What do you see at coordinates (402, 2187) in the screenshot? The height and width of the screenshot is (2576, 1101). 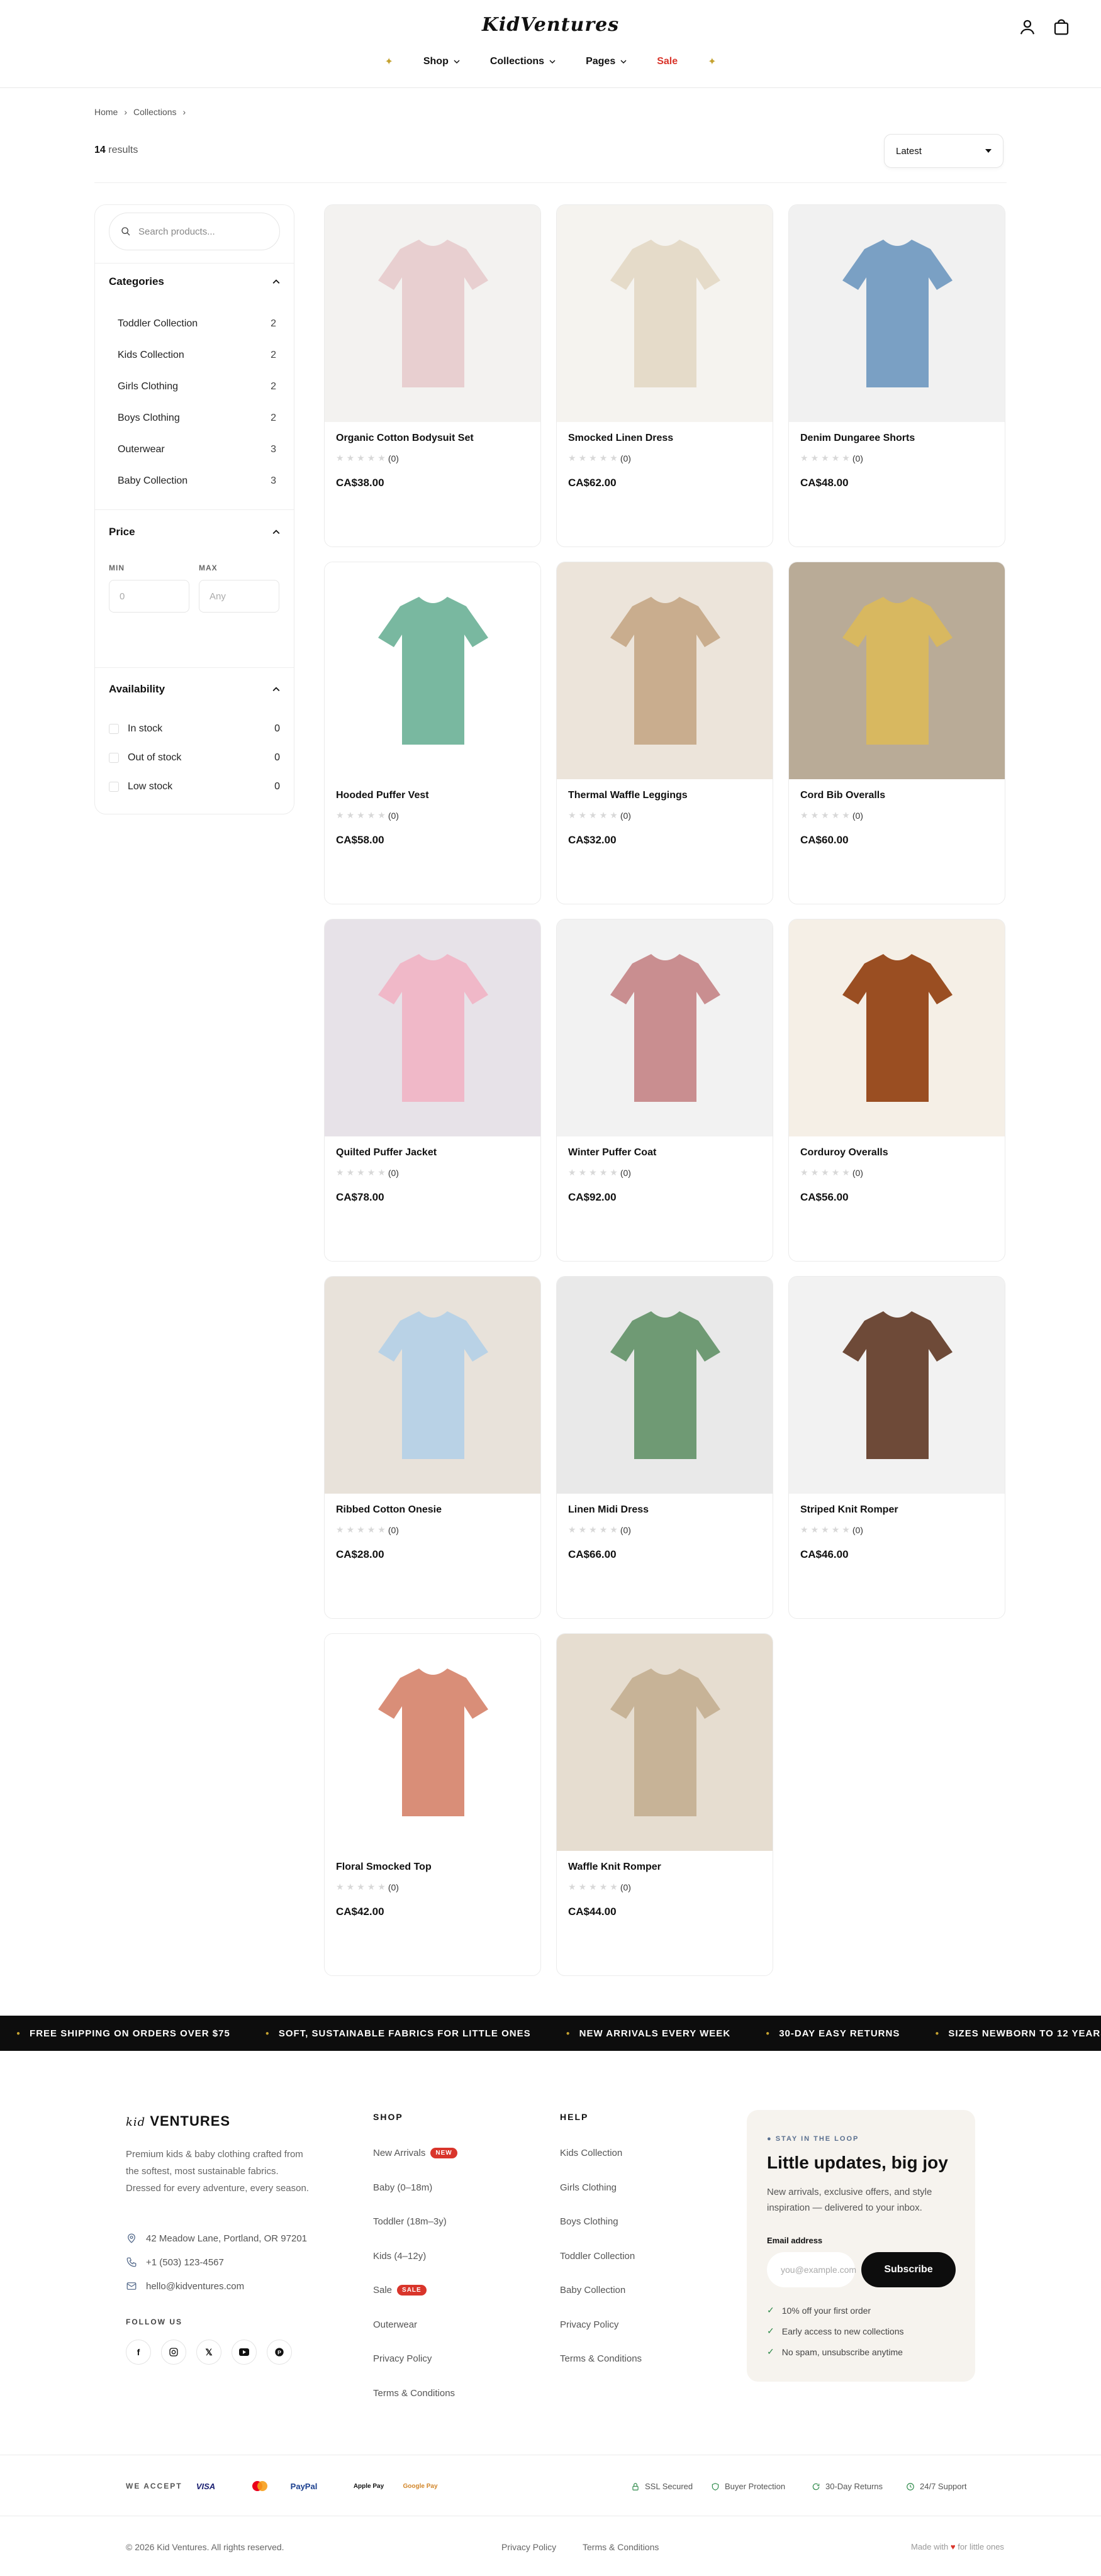 I see `footer-shop-link: Baby (0–18m)` at bounding box center [402, 2187].